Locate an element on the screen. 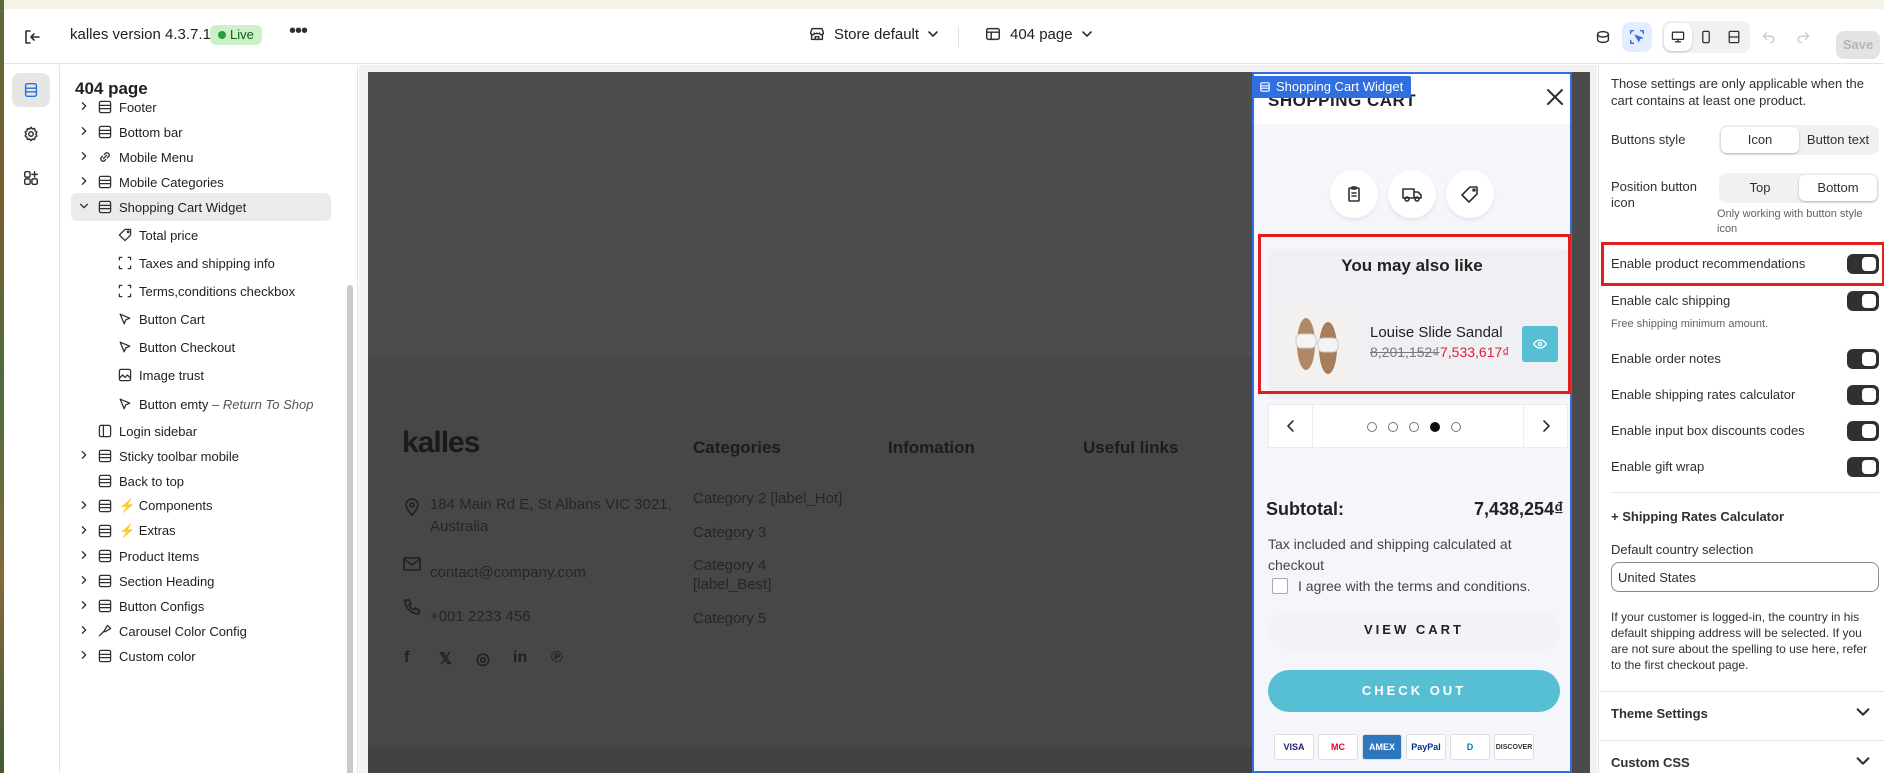 This screenshot has width=1884, height=773. gear-icon is located at coordinates (31, 134).